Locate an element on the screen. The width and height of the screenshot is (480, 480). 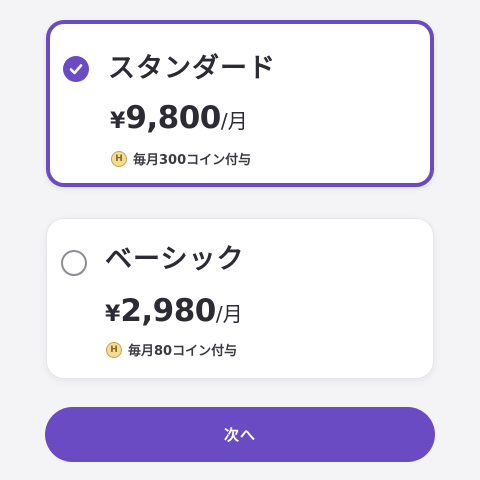
price-amount: 9,800 is located at coordinates (173, 118).